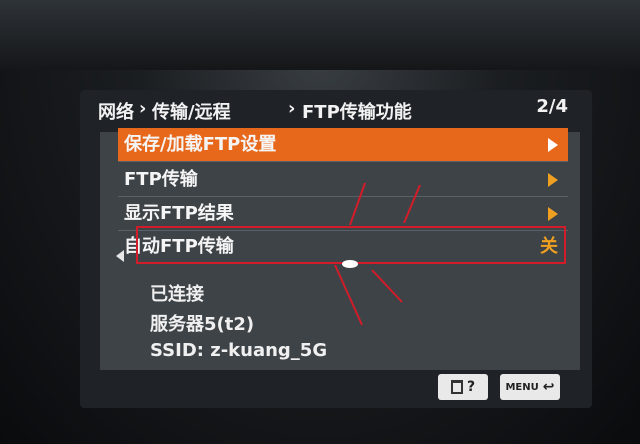 Image resolution: width=640 pixels, height=444 pixels. Describe the element at coordinates (377, 254) in the screenshot. I see `annotation-arrows` at that location.